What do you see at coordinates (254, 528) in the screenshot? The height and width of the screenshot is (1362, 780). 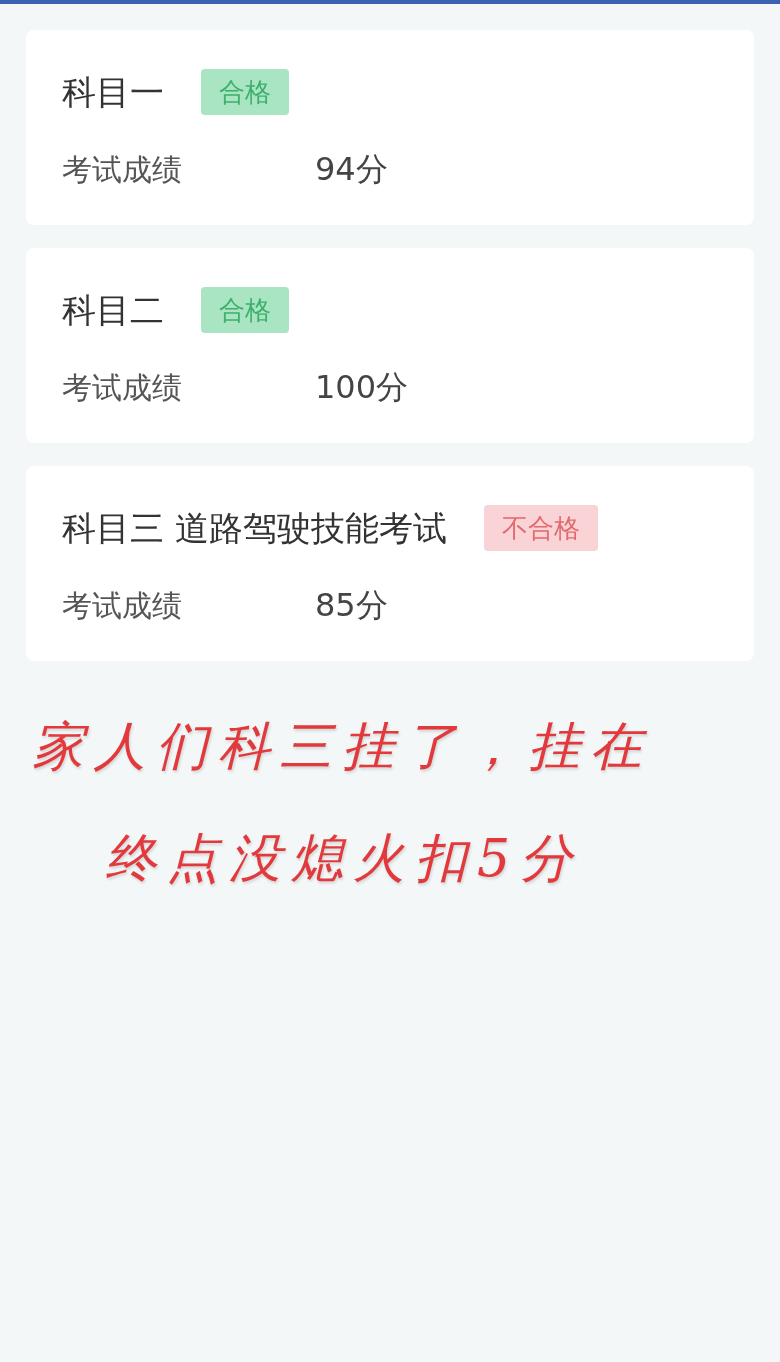 I see `subject-title: 科目三 道路驾驶技能考试` at bounding box center [254, 528].